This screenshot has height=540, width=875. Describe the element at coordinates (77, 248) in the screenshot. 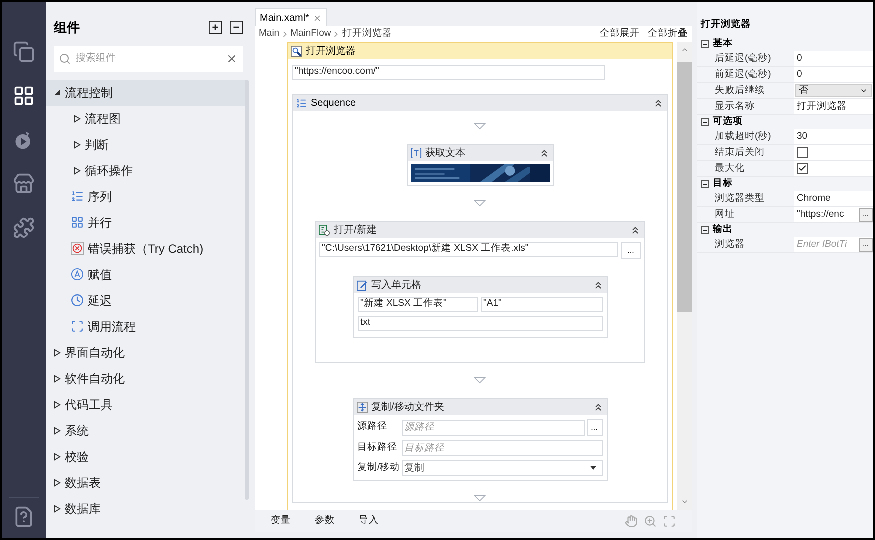

I see `error-icon` at that location.